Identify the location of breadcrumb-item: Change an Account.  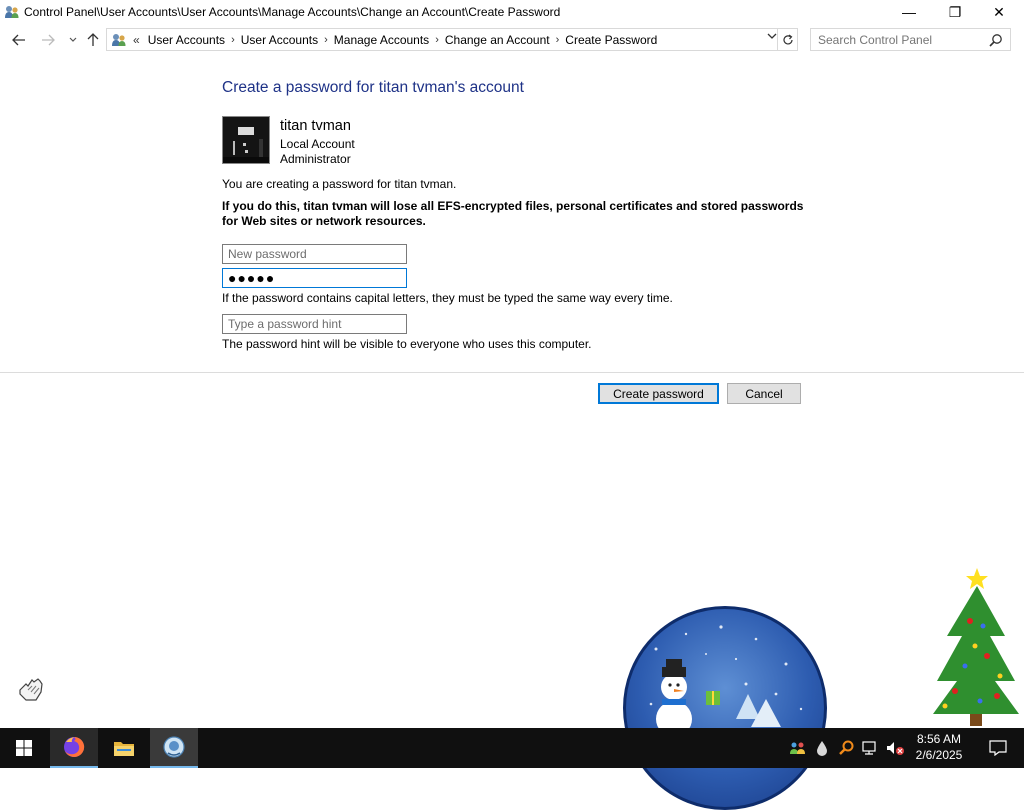
(497, 40).